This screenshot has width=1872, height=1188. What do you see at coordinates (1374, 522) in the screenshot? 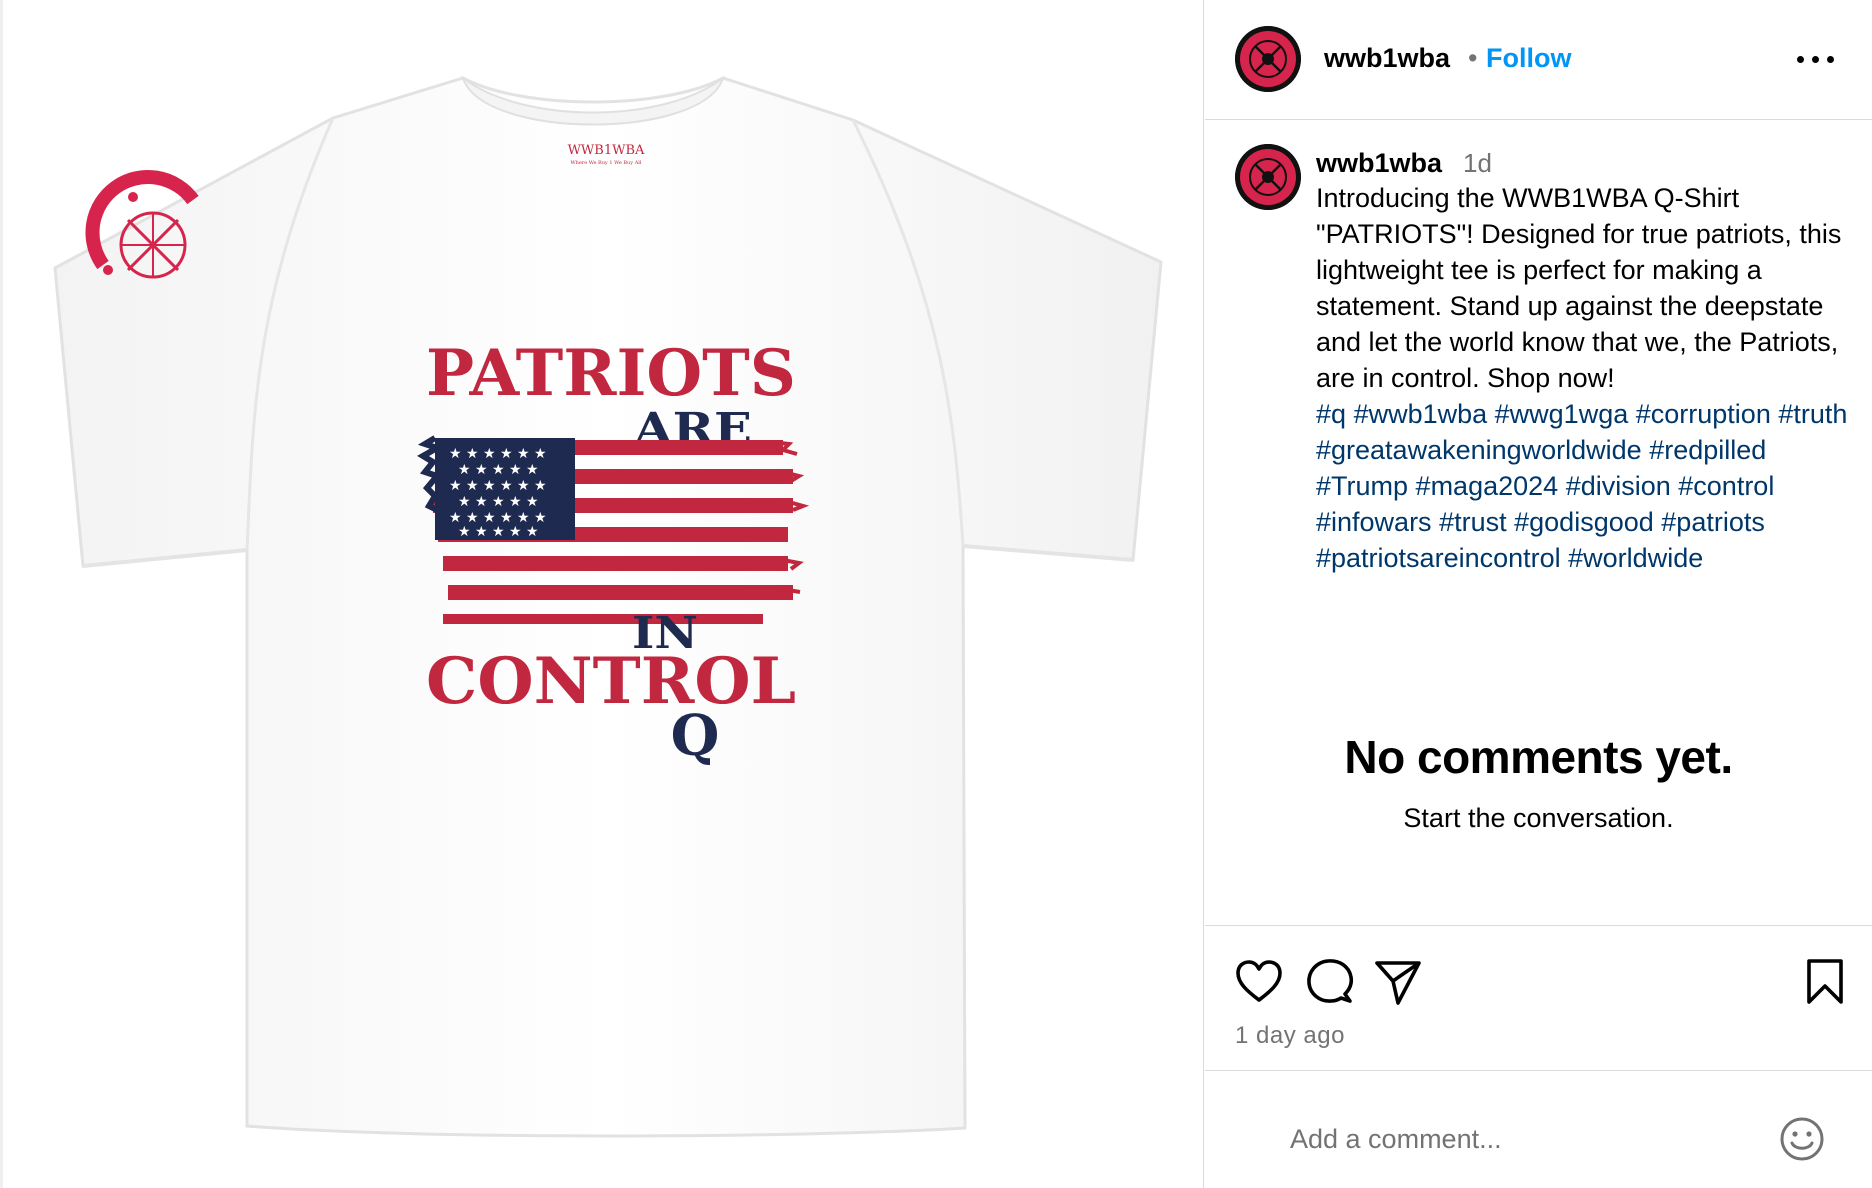
I see `hashtag: #infowars` at bounding box center [1374, 522].